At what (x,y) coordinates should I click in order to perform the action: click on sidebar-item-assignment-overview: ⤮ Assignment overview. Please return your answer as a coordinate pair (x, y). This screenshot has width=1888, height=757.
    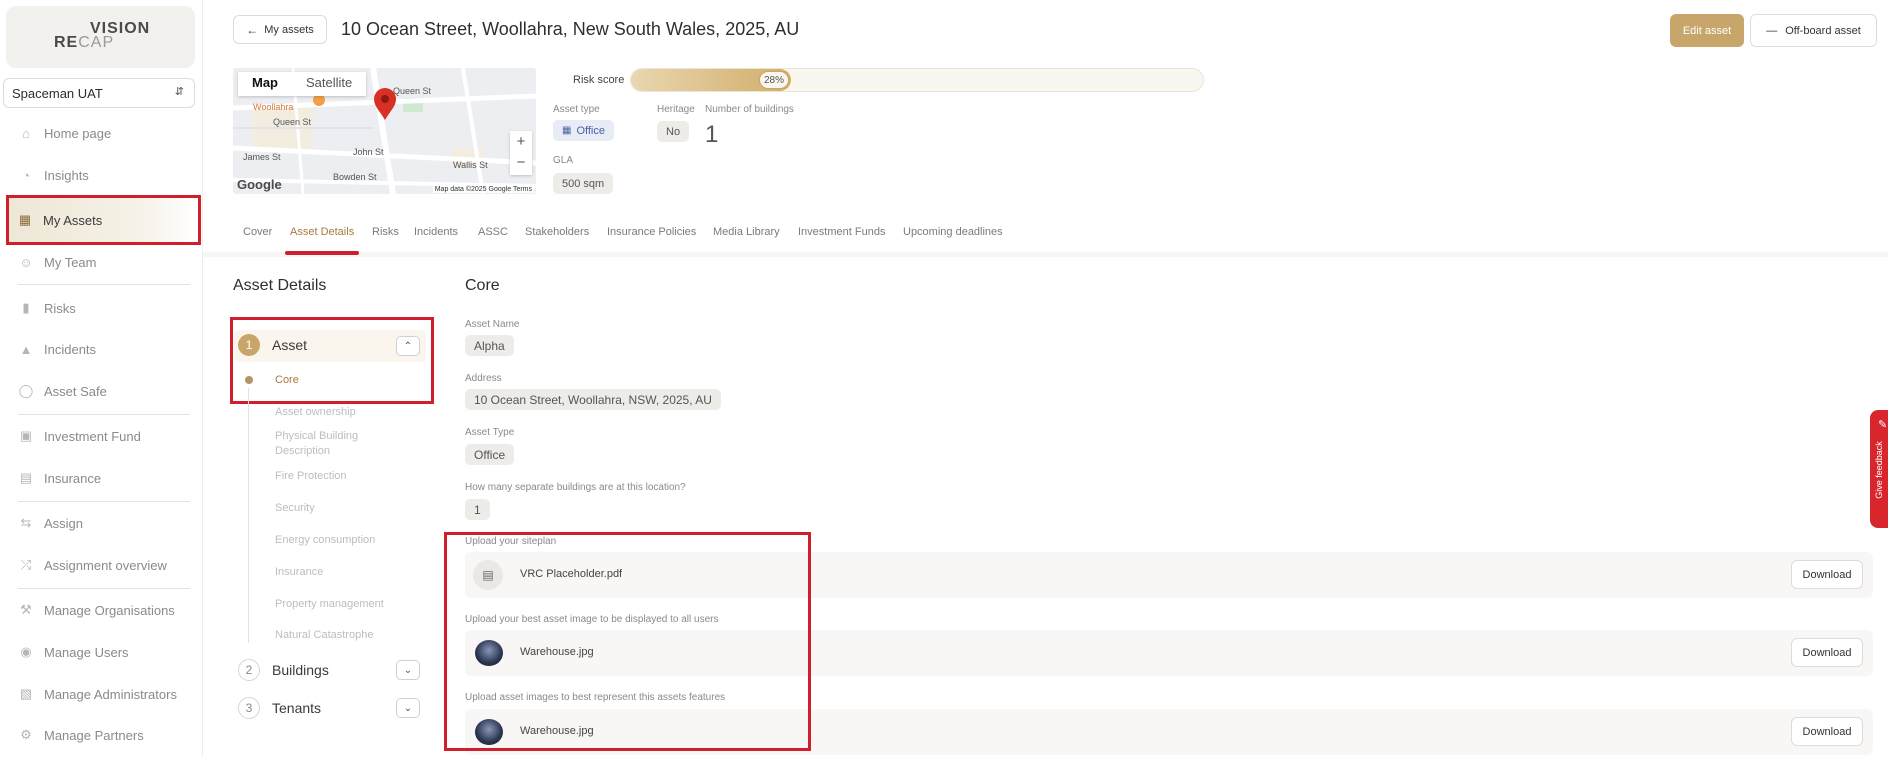
    Looking at the image, I should click on (100, 565).